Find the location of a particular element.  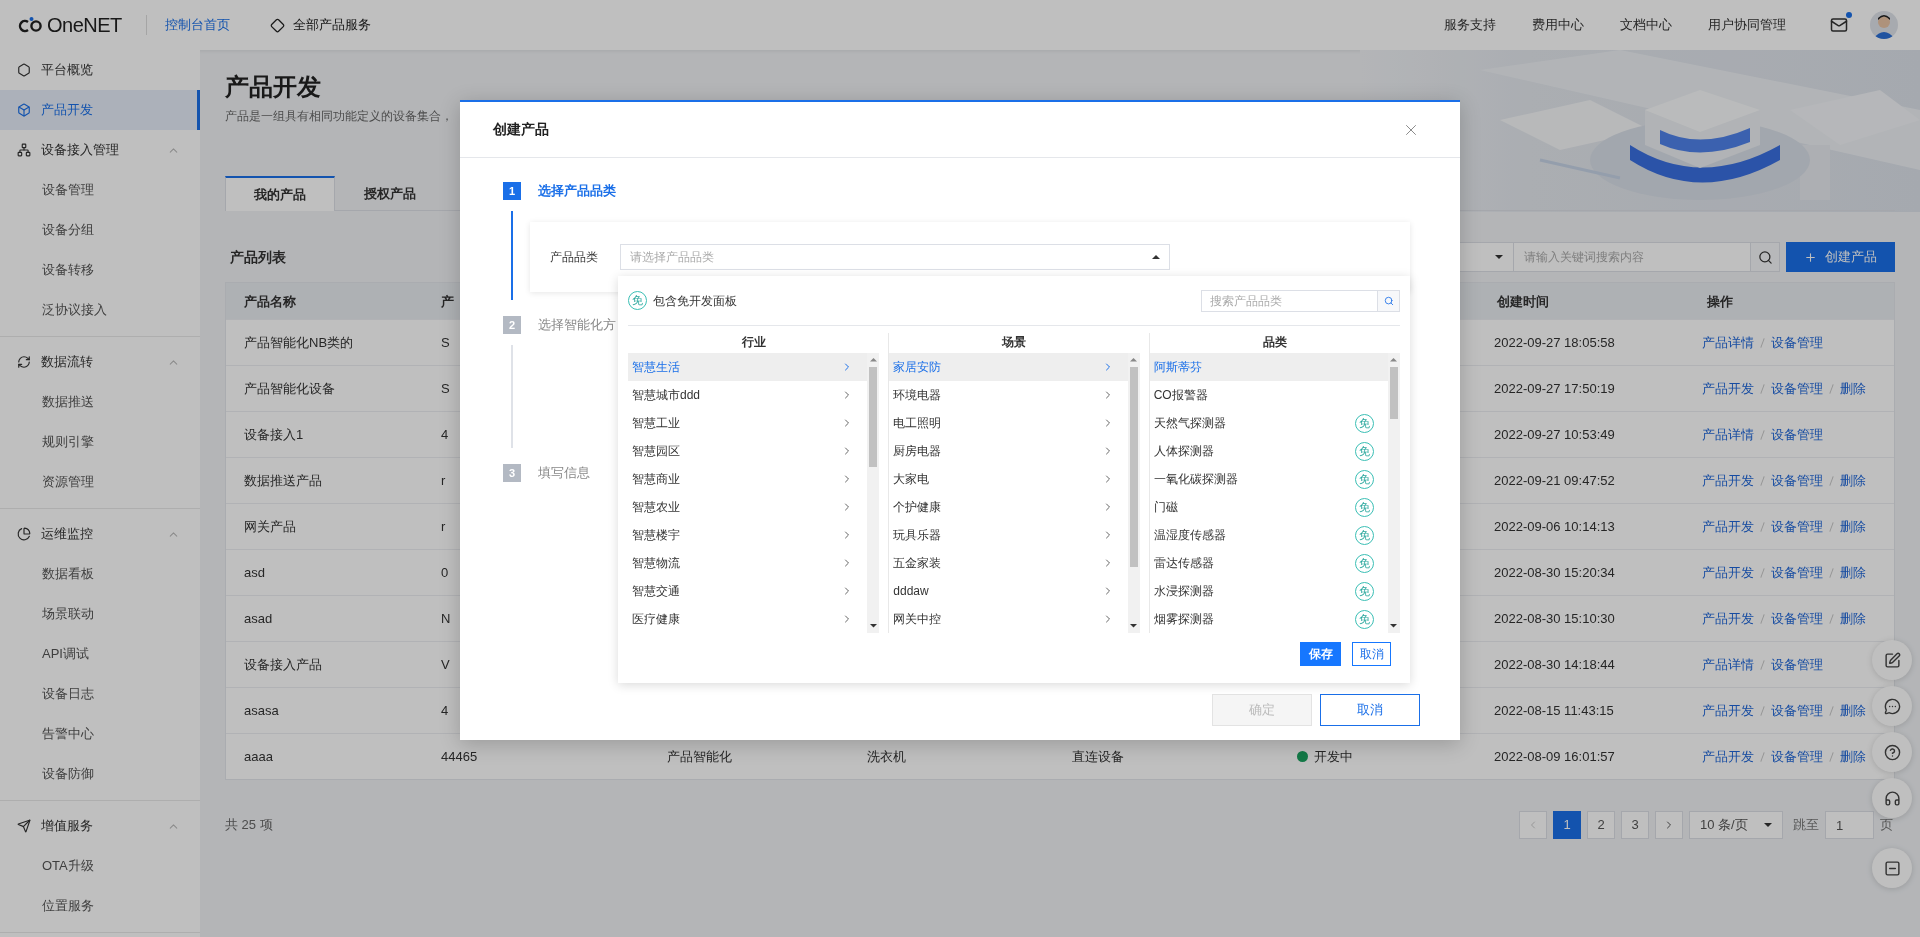

nav-link: 用户协同管理 is located at coordinates (1747, 25).